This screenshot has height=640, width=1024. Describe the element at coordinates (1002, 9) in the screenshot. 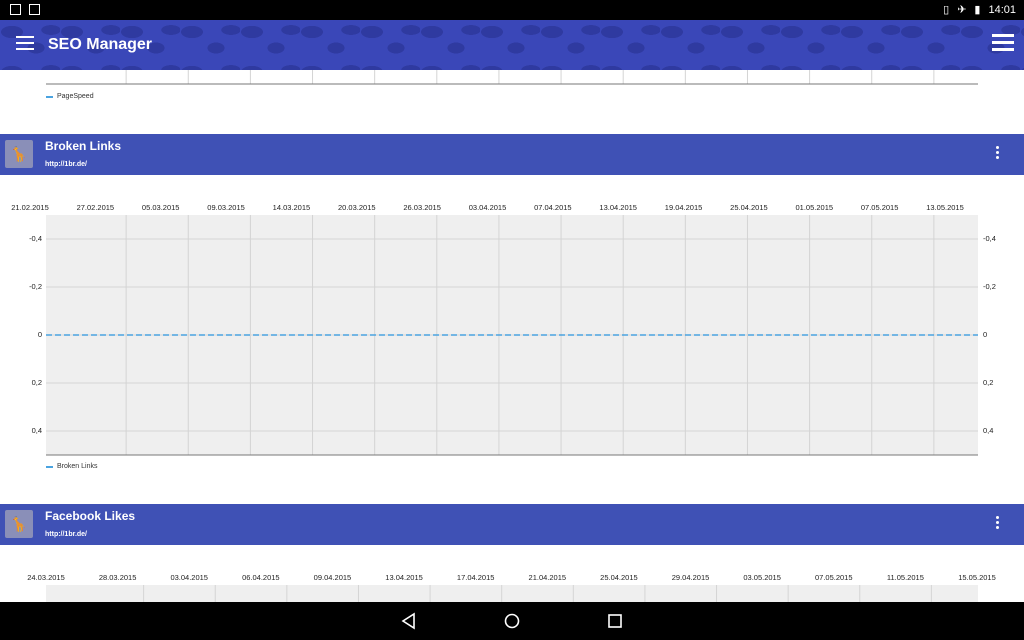

I see `status-time: 14:01` at that location.